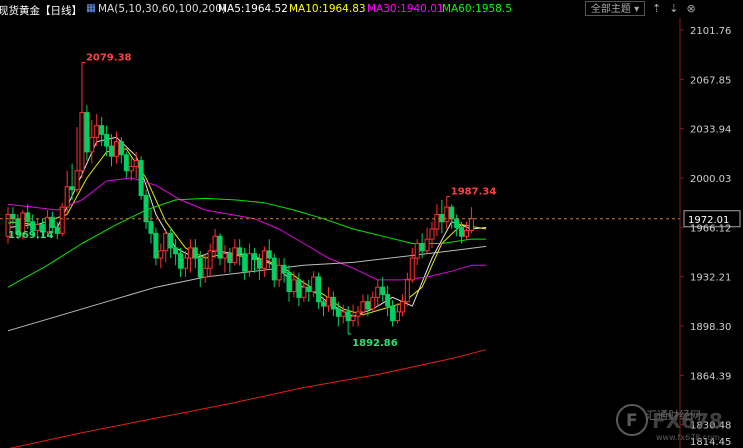  I want to click on annotation-label: 1892.86, so click(375, 343).